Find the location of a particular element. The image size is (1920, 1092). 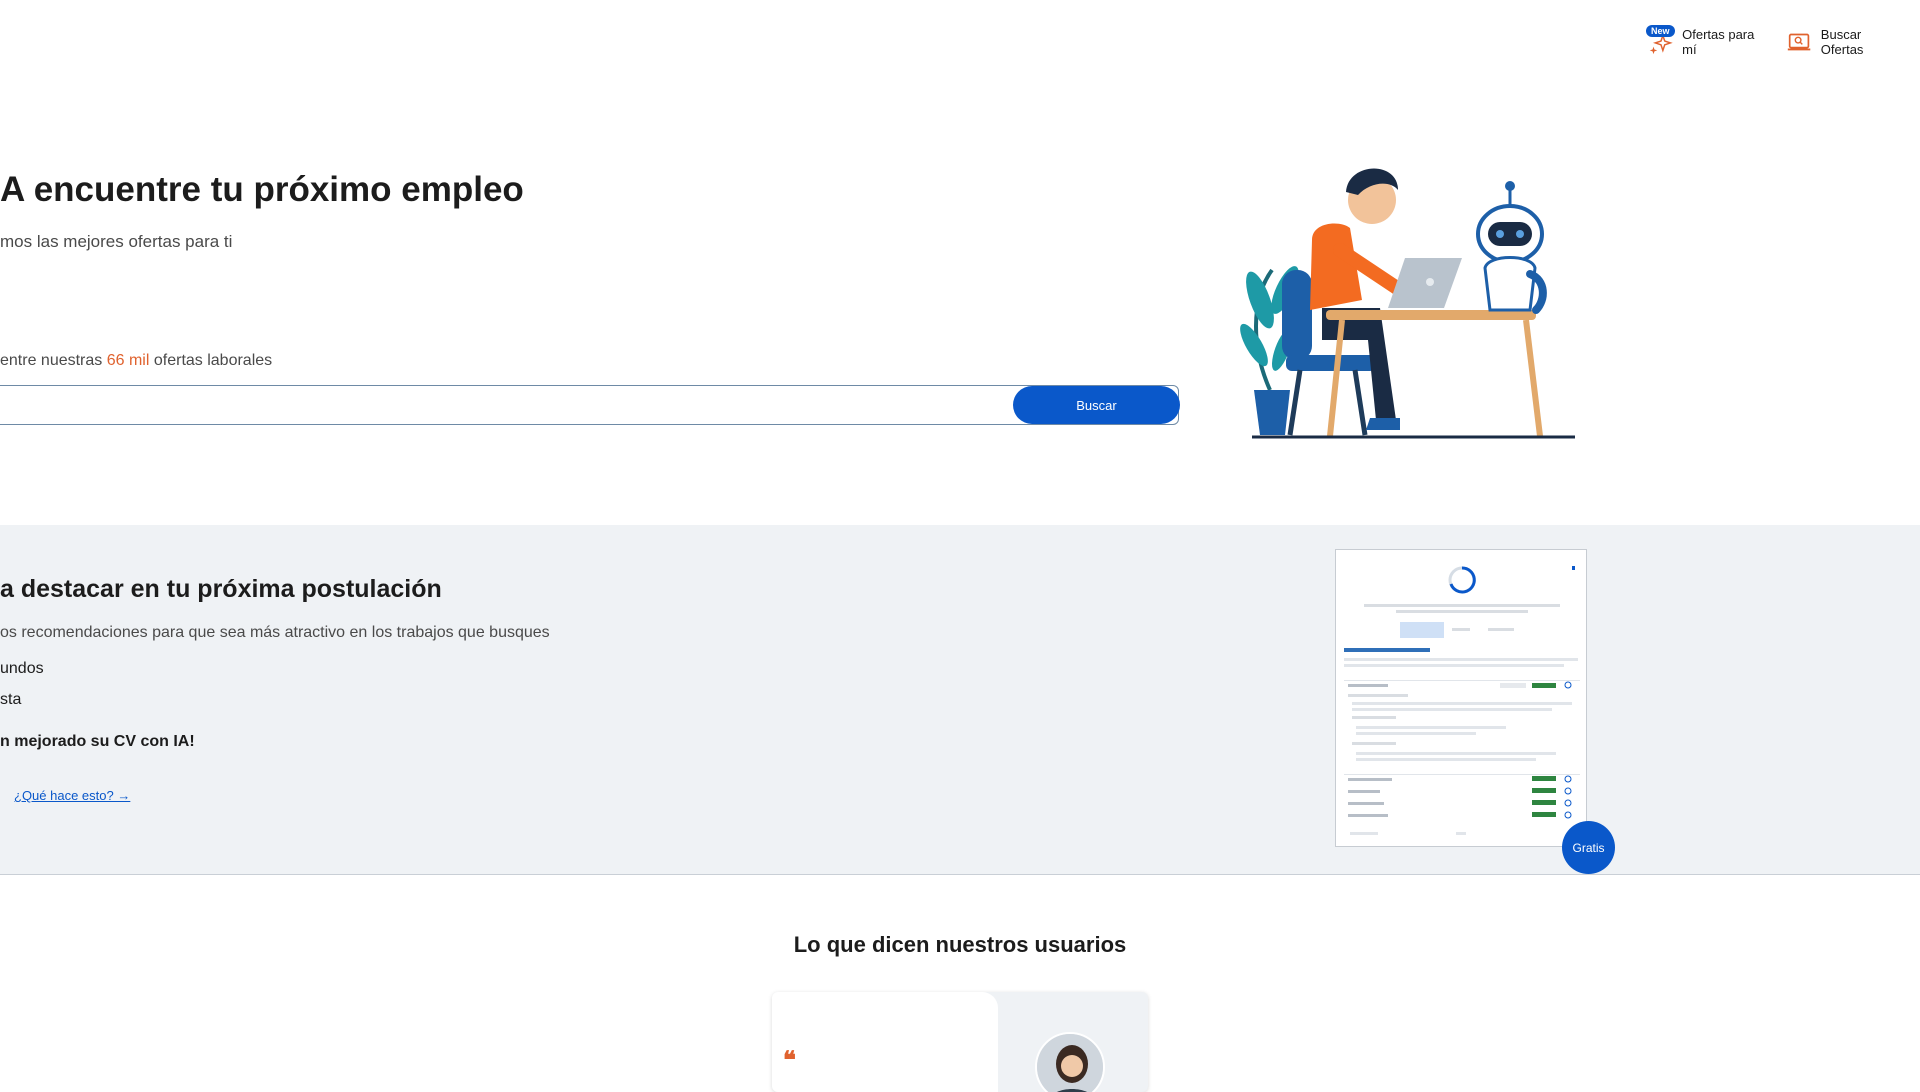

buscar-ofertas-label: Buscar Ofertas is located at coordinates (1842, 42).